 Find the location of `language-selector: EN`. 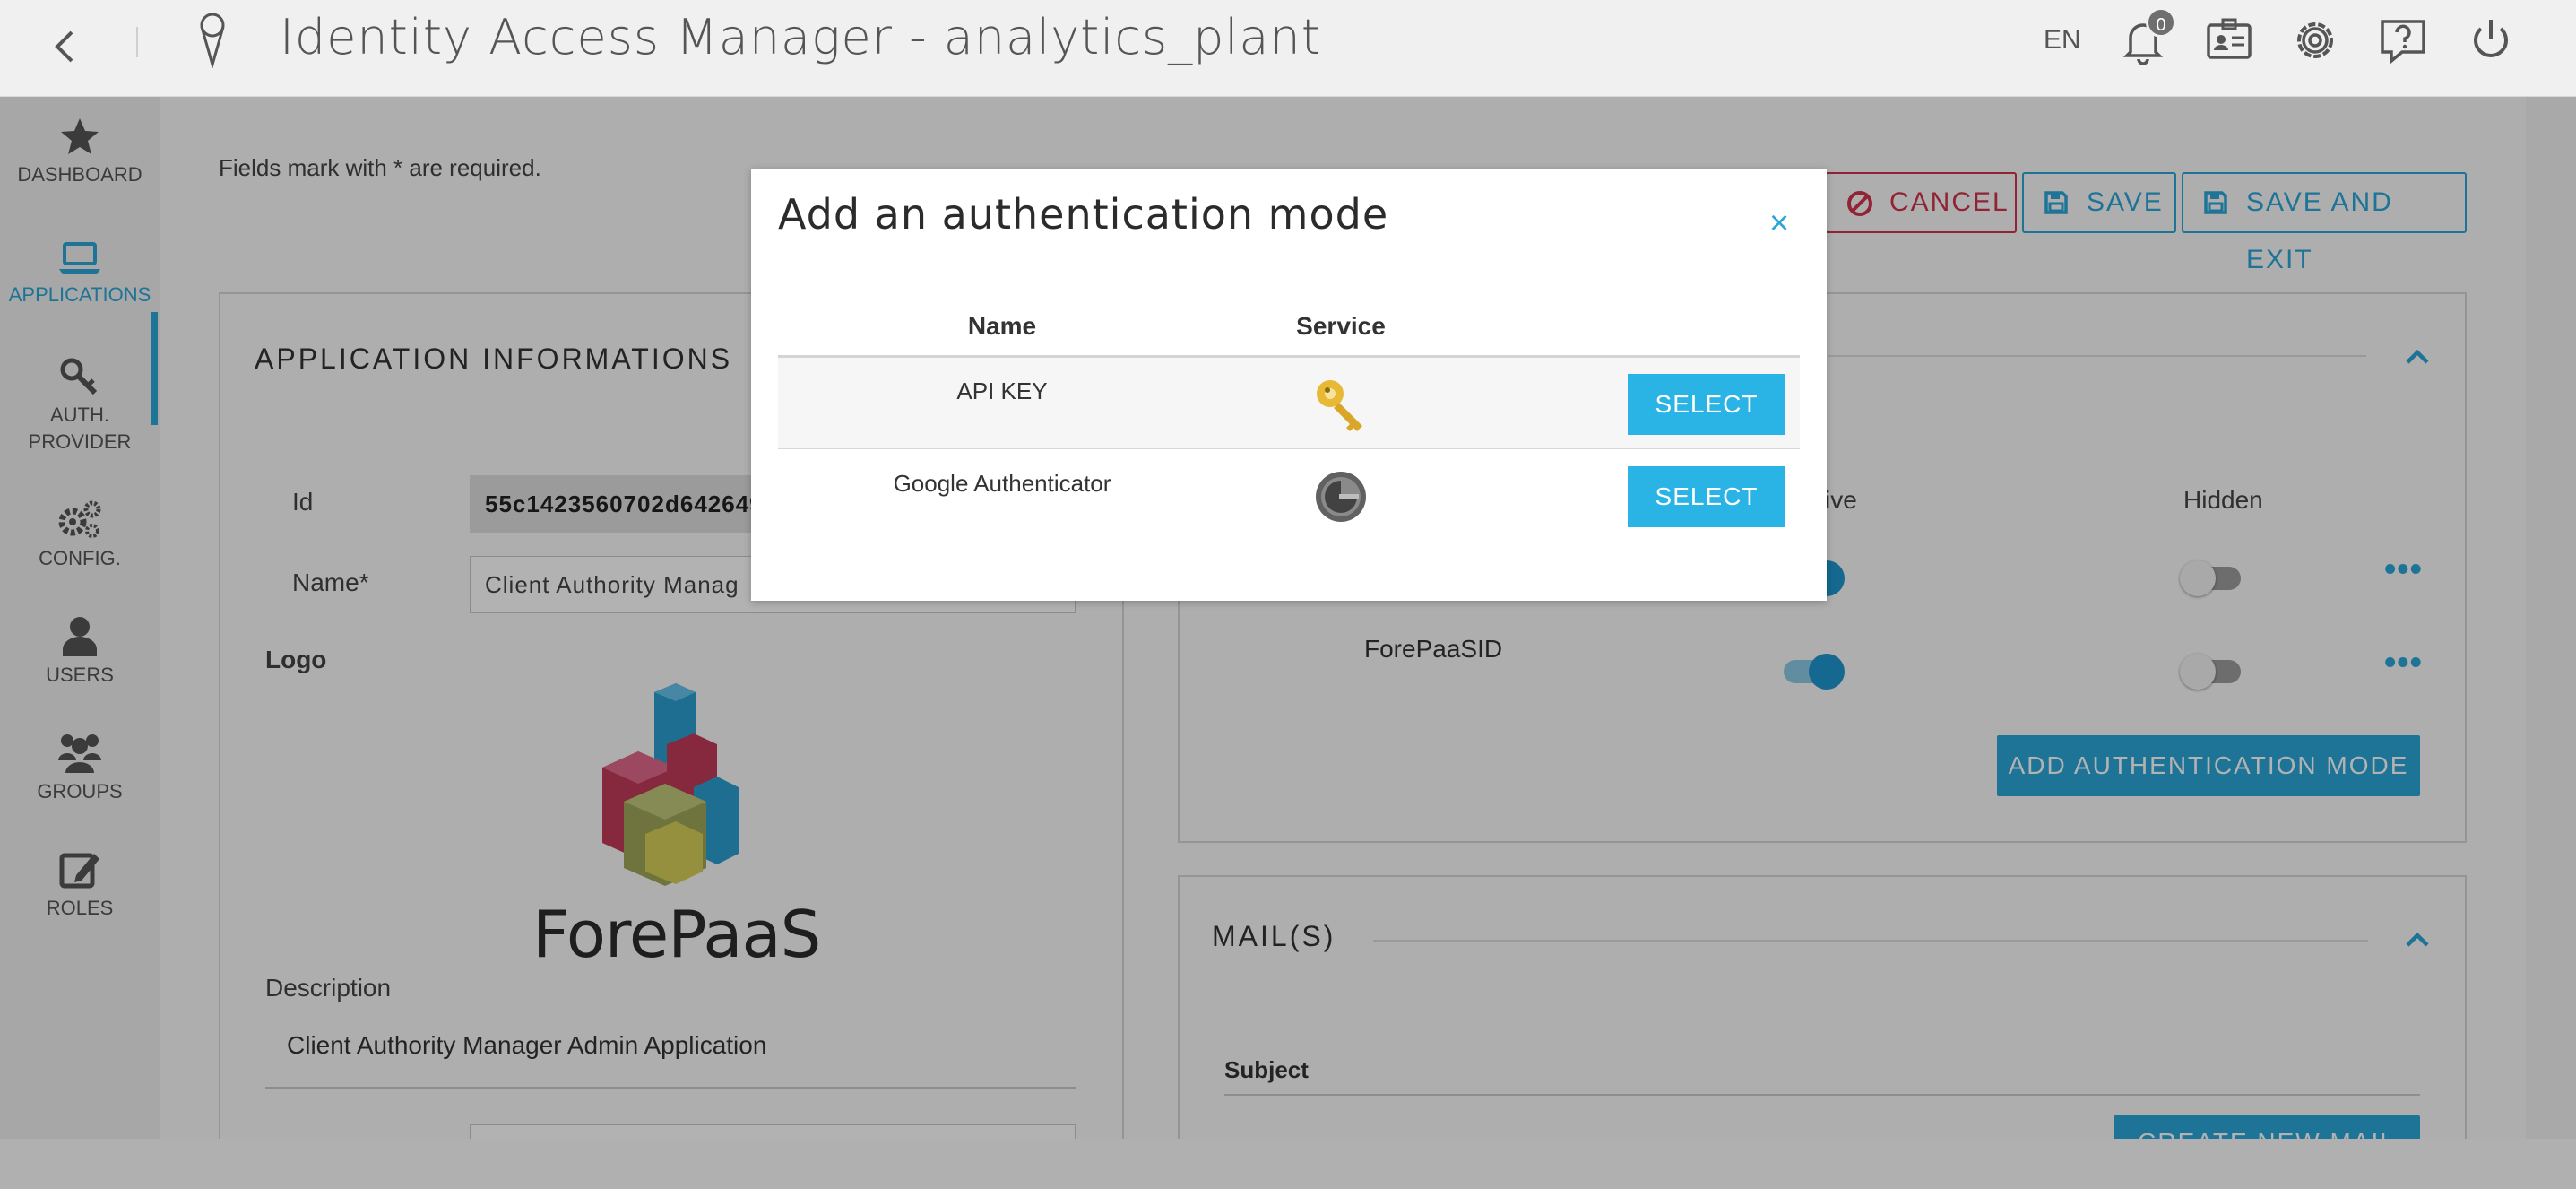

language-selector: EN is located at coordinates (2062, 40).